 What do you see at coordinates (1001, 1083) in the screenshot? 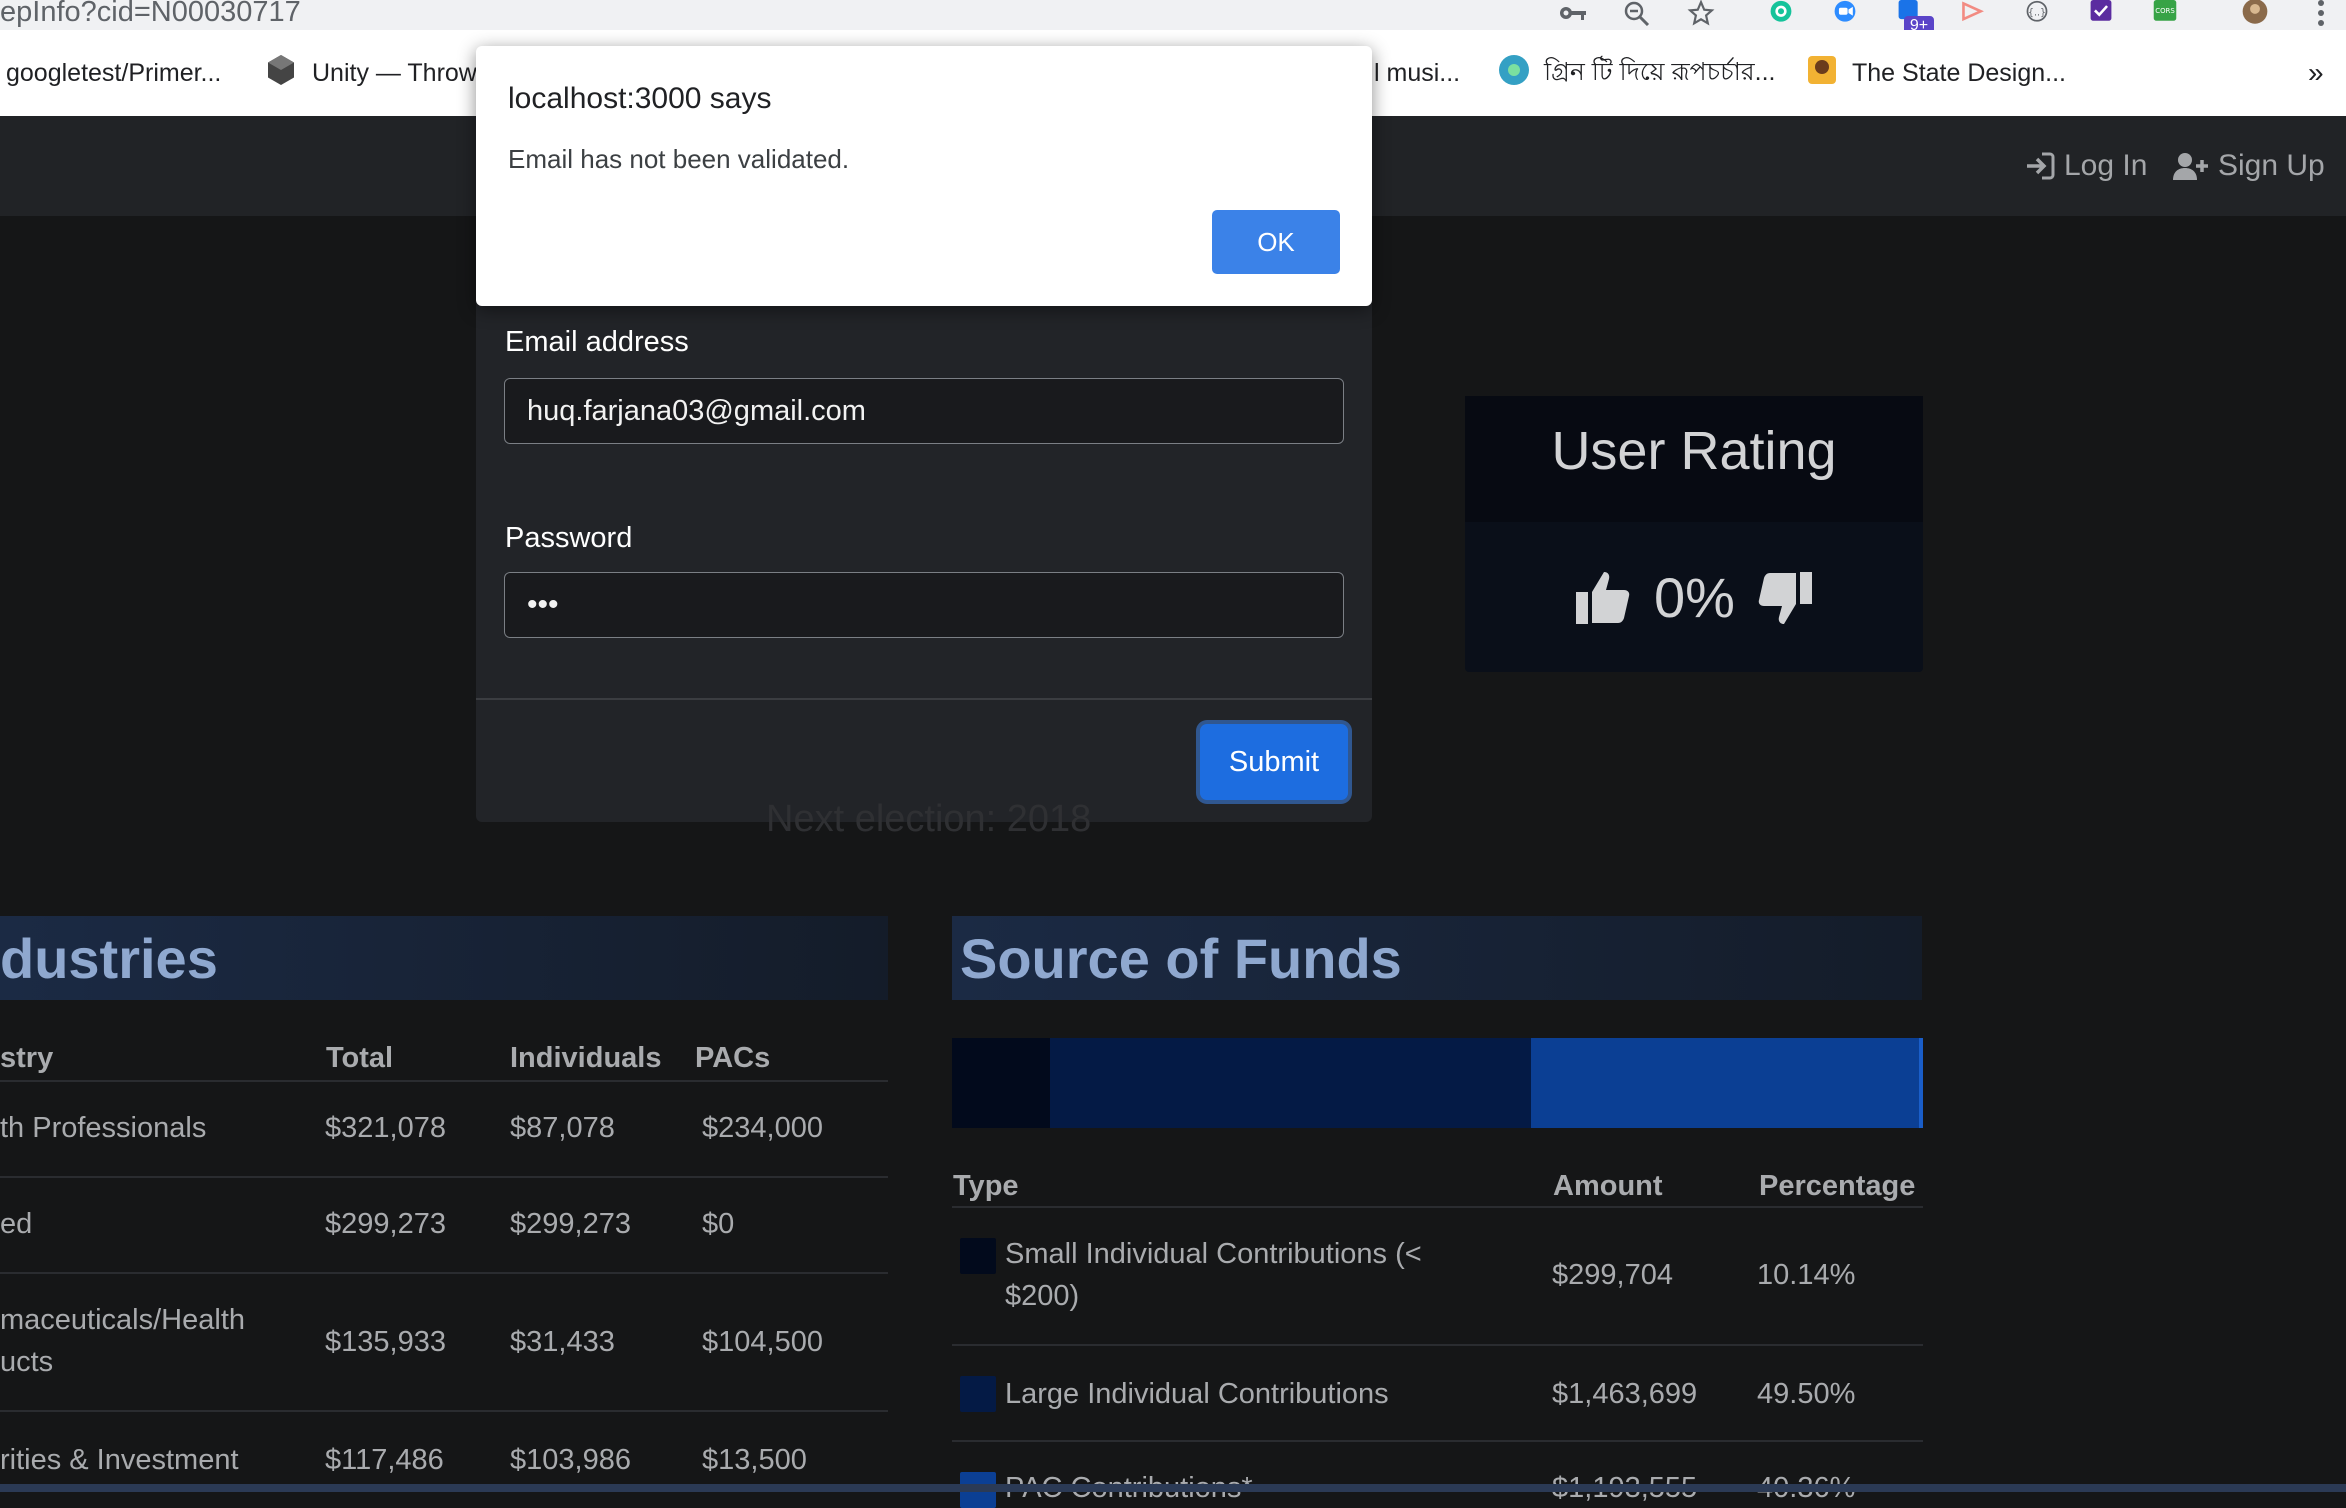
I see `funds-bar-segment-small` at bounding box center [1001, 1083].